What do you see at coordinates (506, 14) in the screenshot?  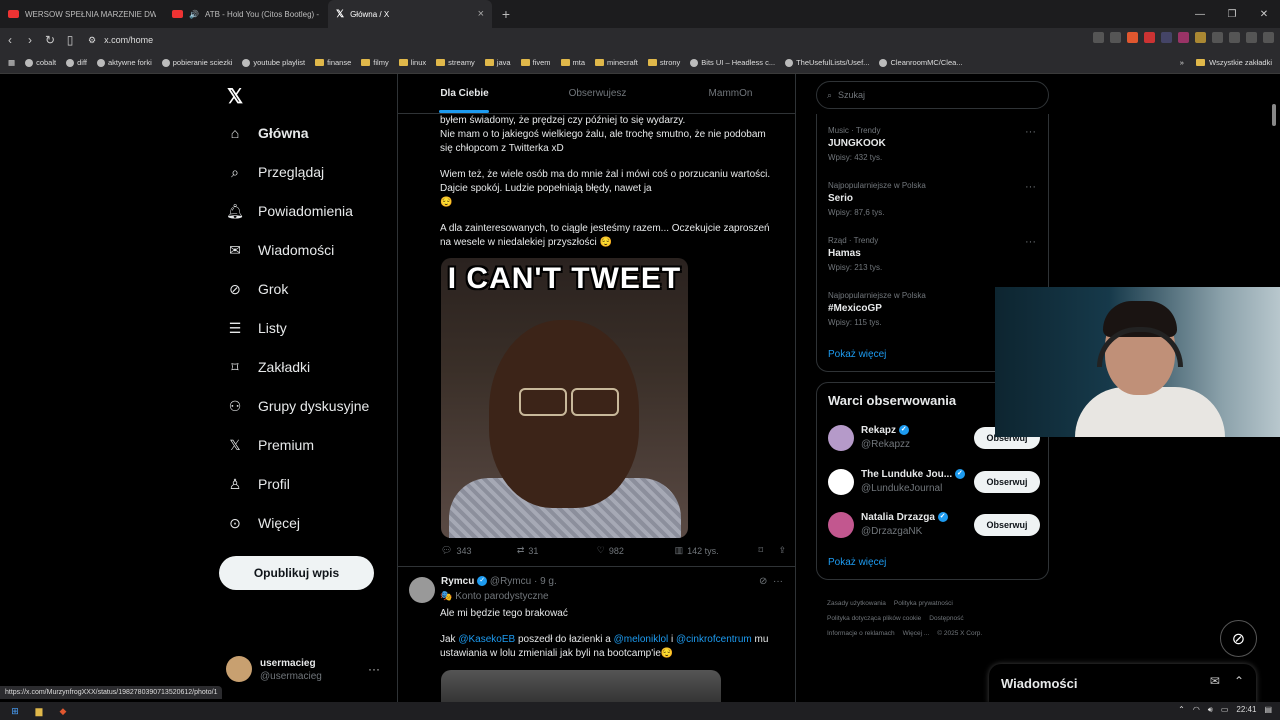 I see `new-tab-button: +` at bounding box center [506, 14].